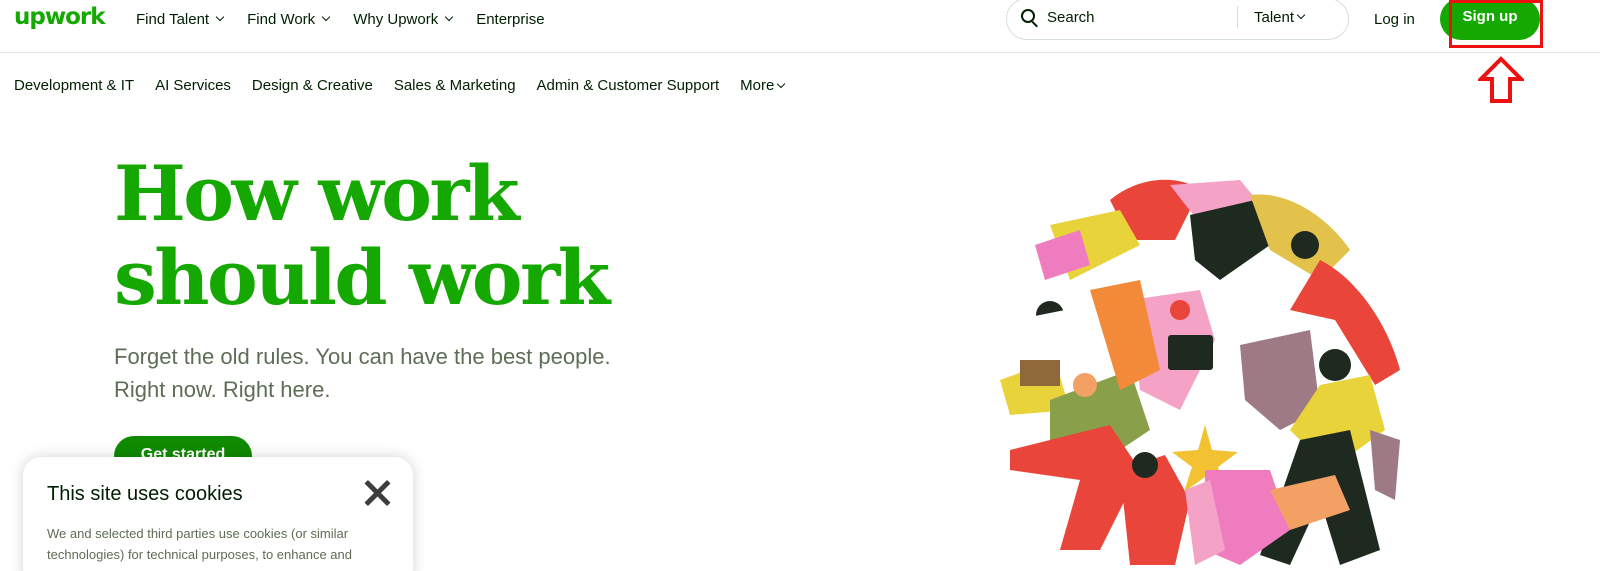  What do you see at coordinates (193, 85) in the screenshot?
I see `category-ai-services: AI Services` at bounding box center [193, 85].